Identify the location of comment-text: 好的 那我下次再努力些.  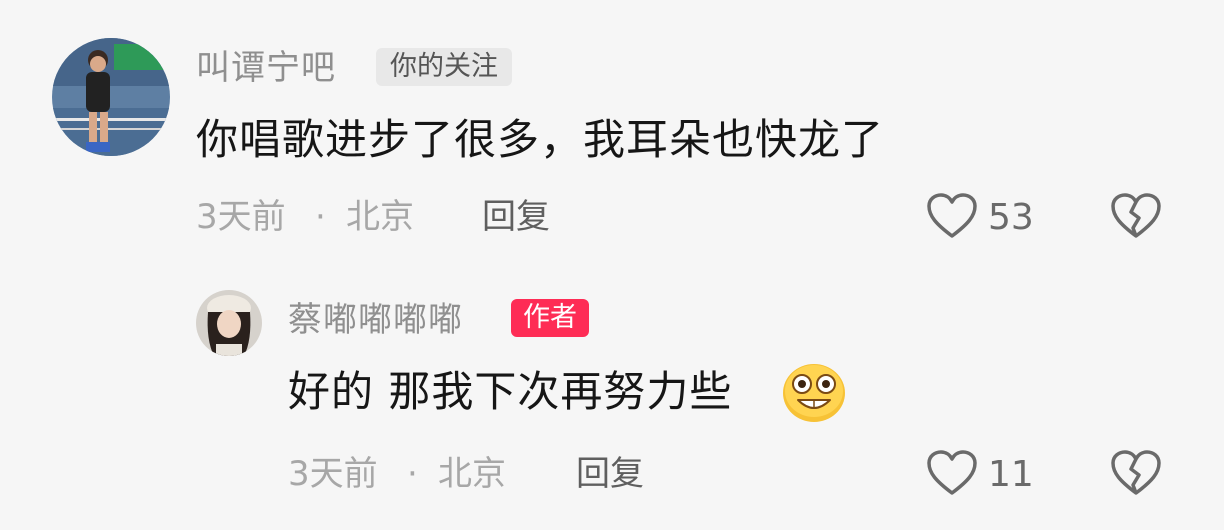
(510, 391).